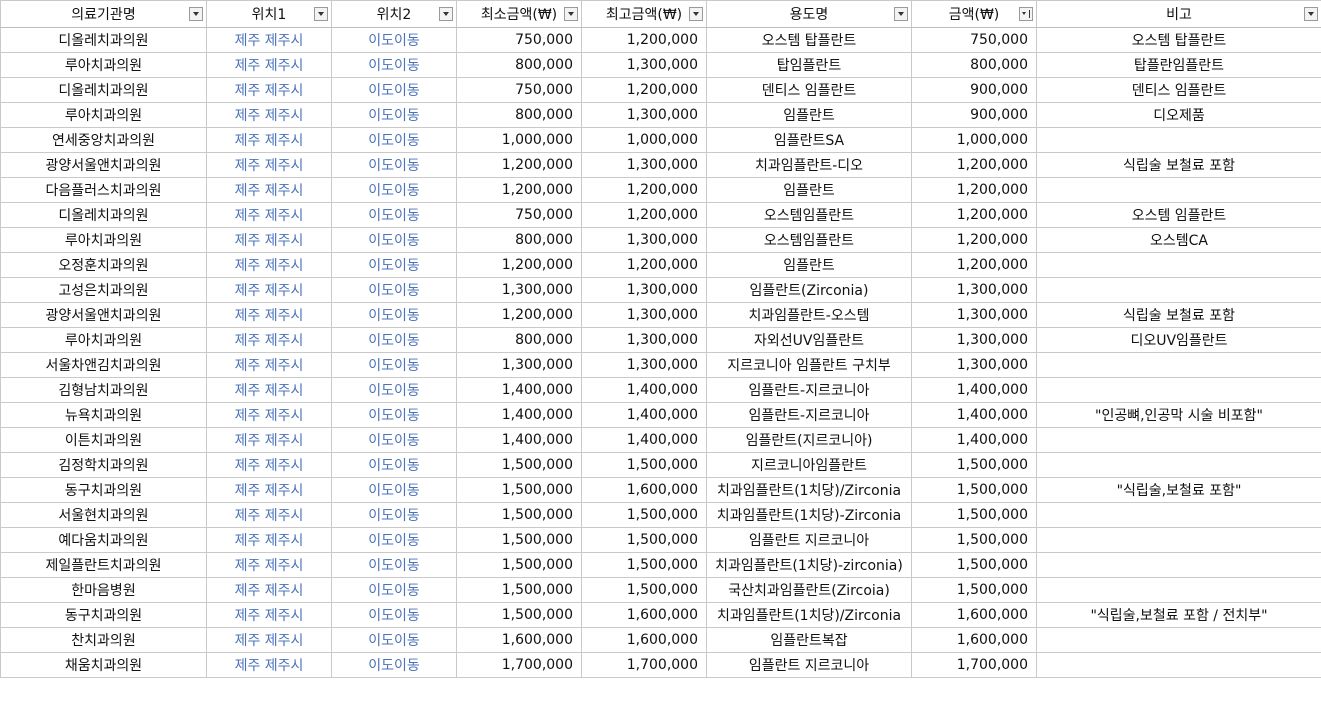  I want to click on cell-min-price: 1,200,000, so click(519, 165).